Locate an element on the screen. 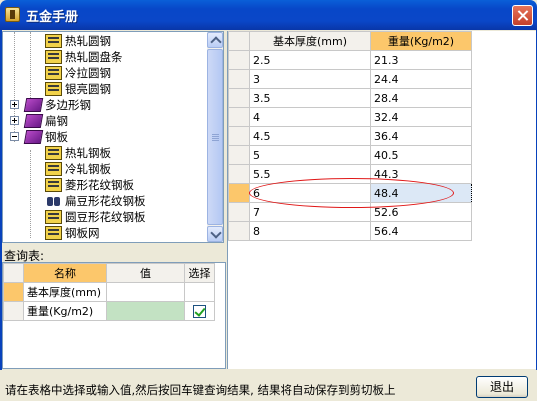 The width and height of the screenshot is (537, 401). status-bar: 请在表格中选择或输入值,然后按回车键查询结果, 结果将自动保存到剪切板上 退出 is located at coordinates (268, 385).